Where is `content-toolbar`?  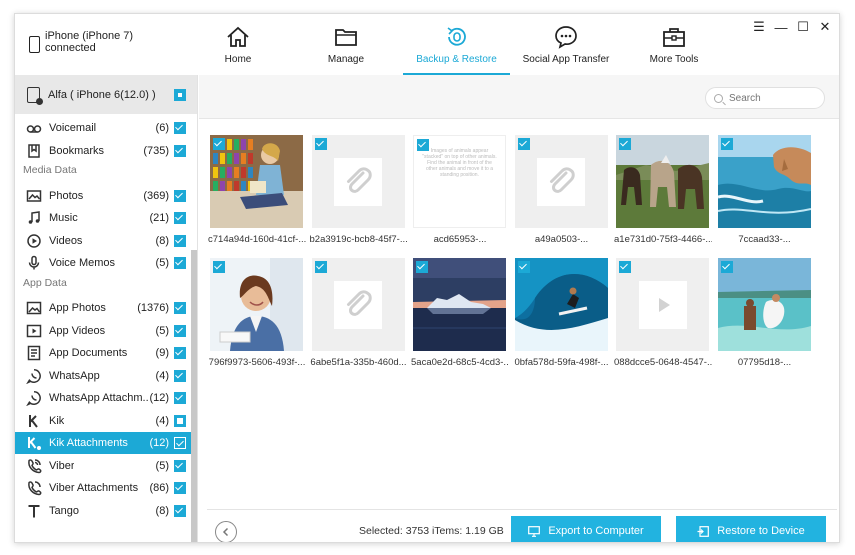 content-toolbar is located at coordinates (519, 97).